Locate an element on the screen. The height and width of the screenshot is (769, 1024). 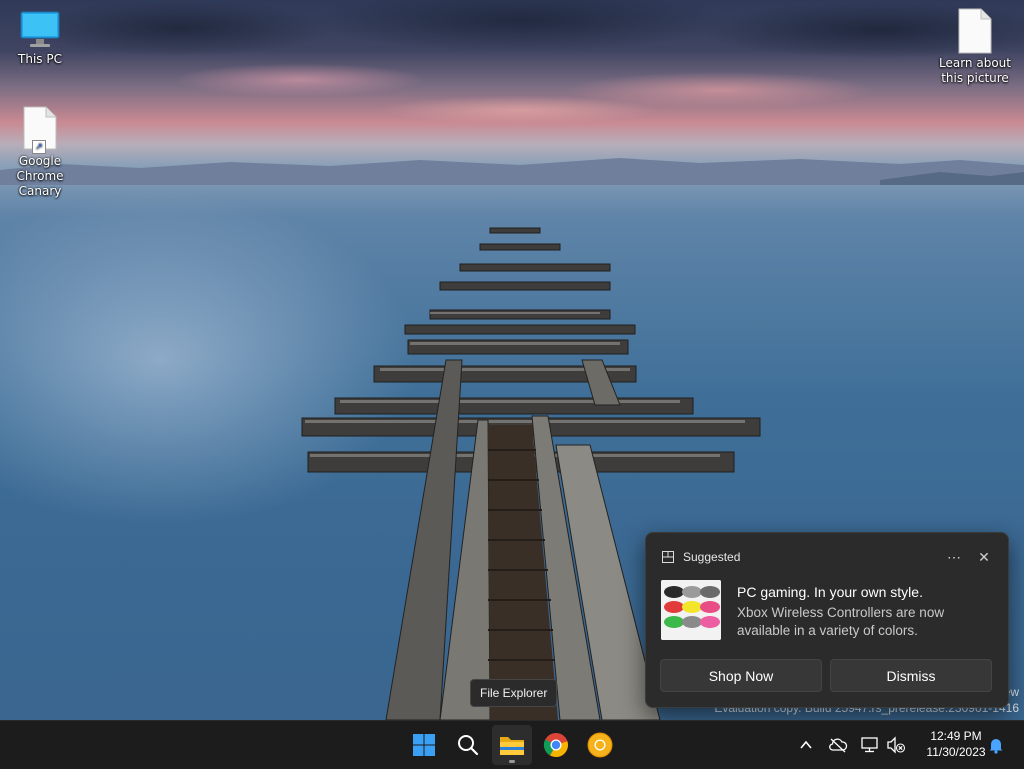
network-icon is located at coordinates (869, 745).